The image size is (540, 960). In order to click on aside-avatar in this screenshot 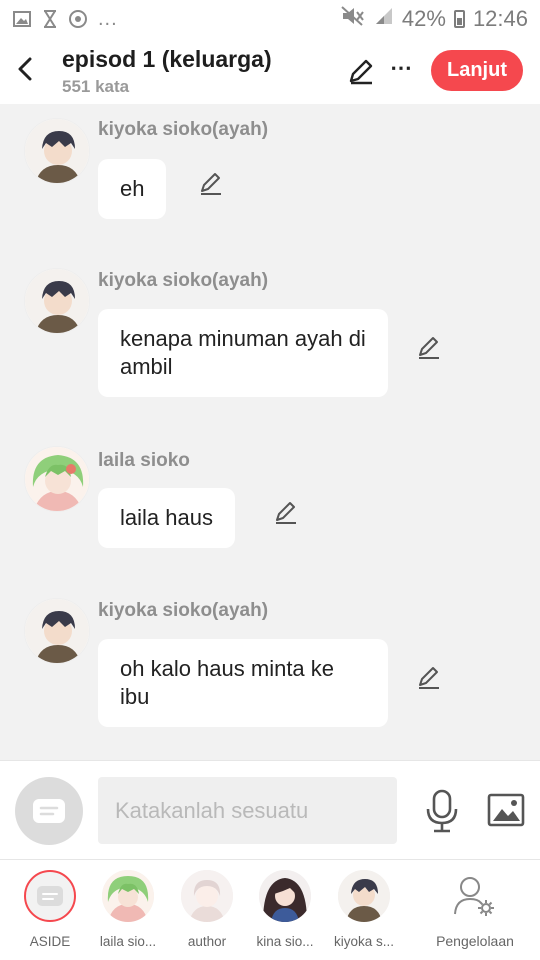, I will do `click(50, 896)`.